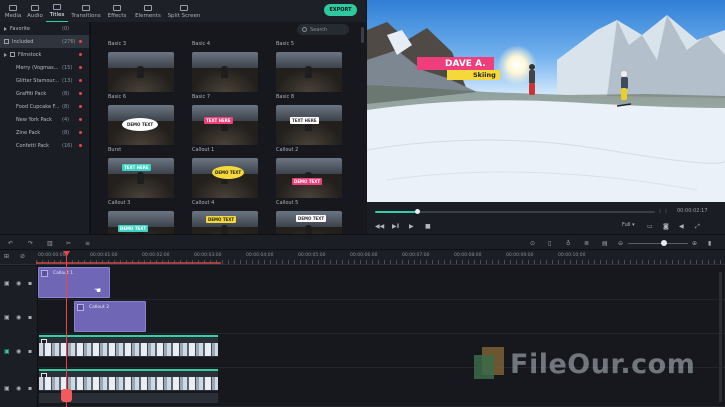 The image size is (725, 407). Describe the element at coordinates (666, 211) in the screenshot. I see `mark-out-icon: ⁞` at that location.